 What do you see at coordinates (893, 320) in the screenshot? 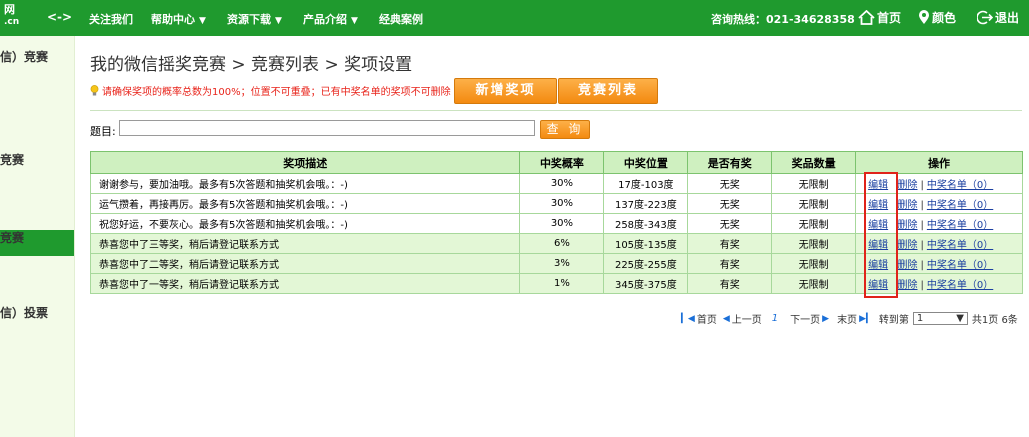
I see `goto-label: 转到第` at bounding box center [893, 320].